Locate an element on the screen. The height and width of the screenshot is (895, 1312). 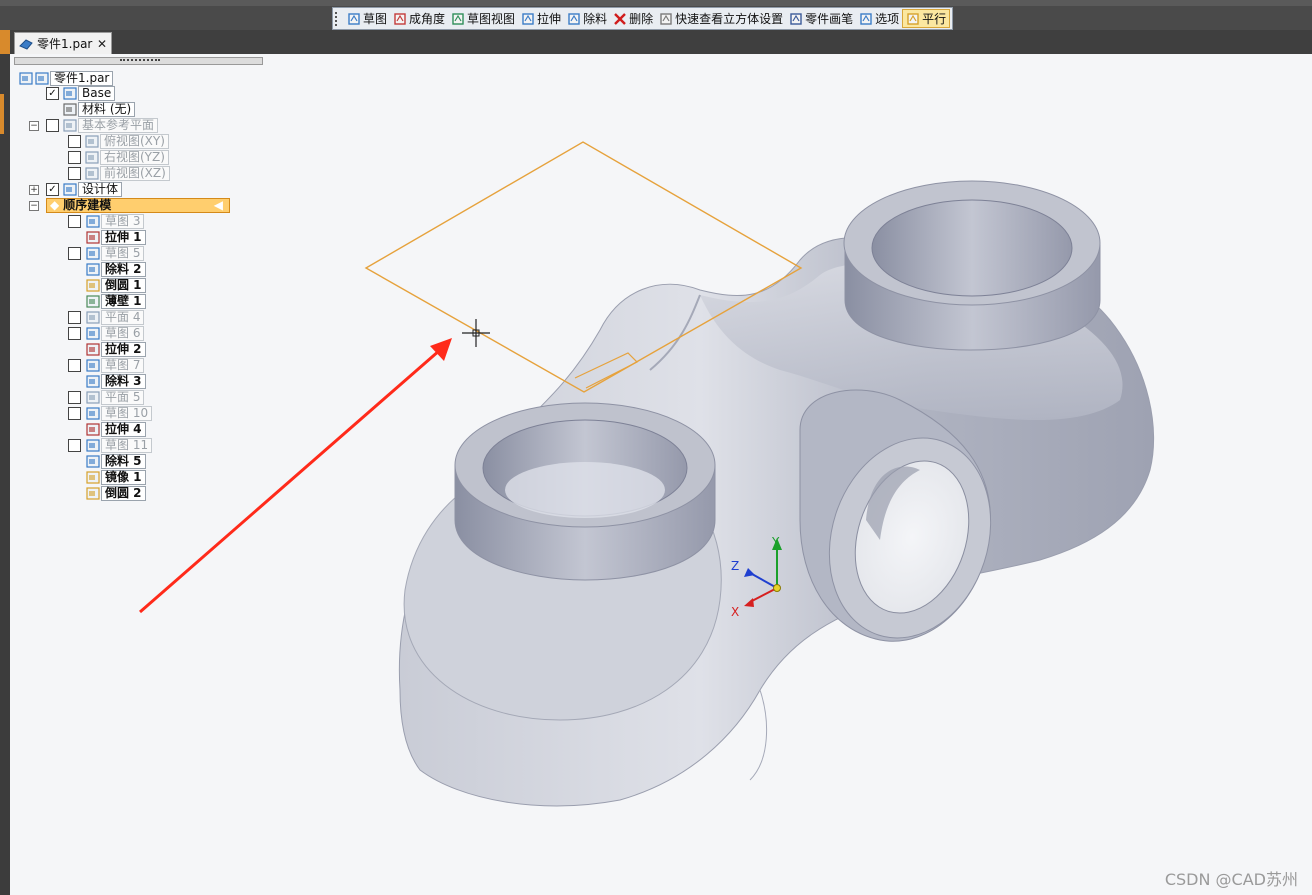
annotation-arrow is located at coordinates (290, 481).